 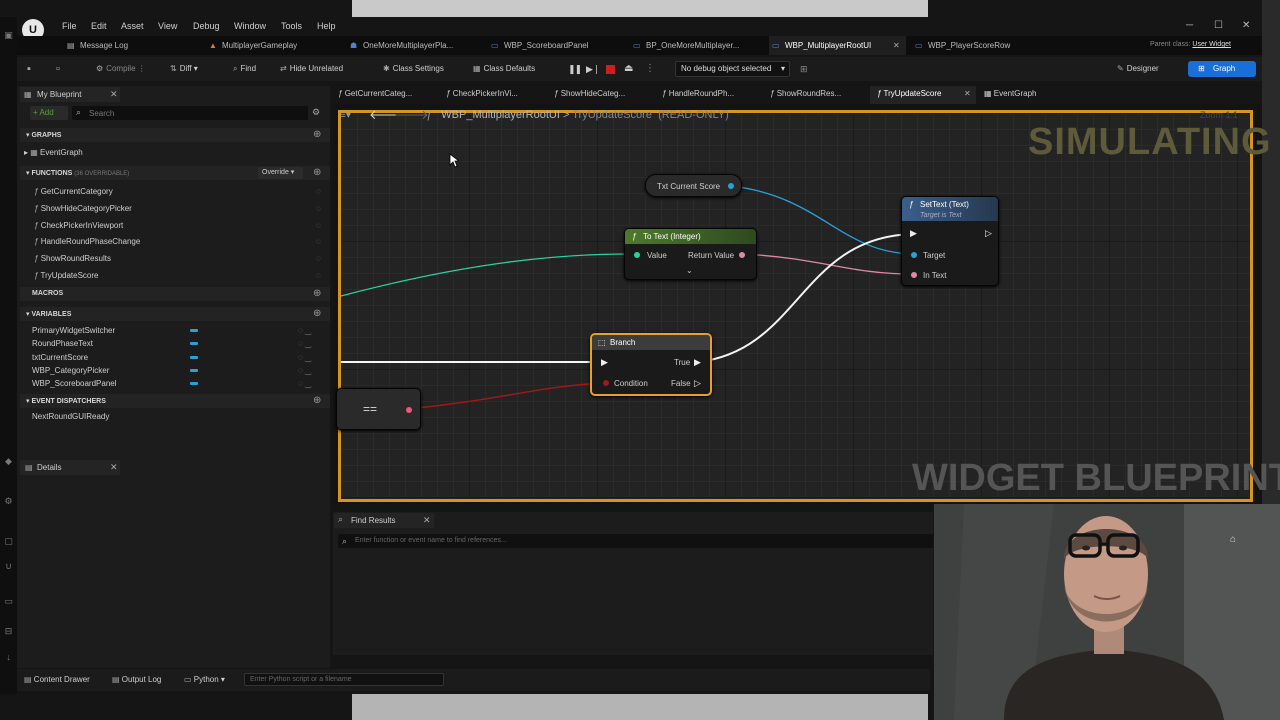 What do you see at coordinates (116, 679) in the screenshot?
I see `log-icon: ▤` at bounding box center [116, 679].